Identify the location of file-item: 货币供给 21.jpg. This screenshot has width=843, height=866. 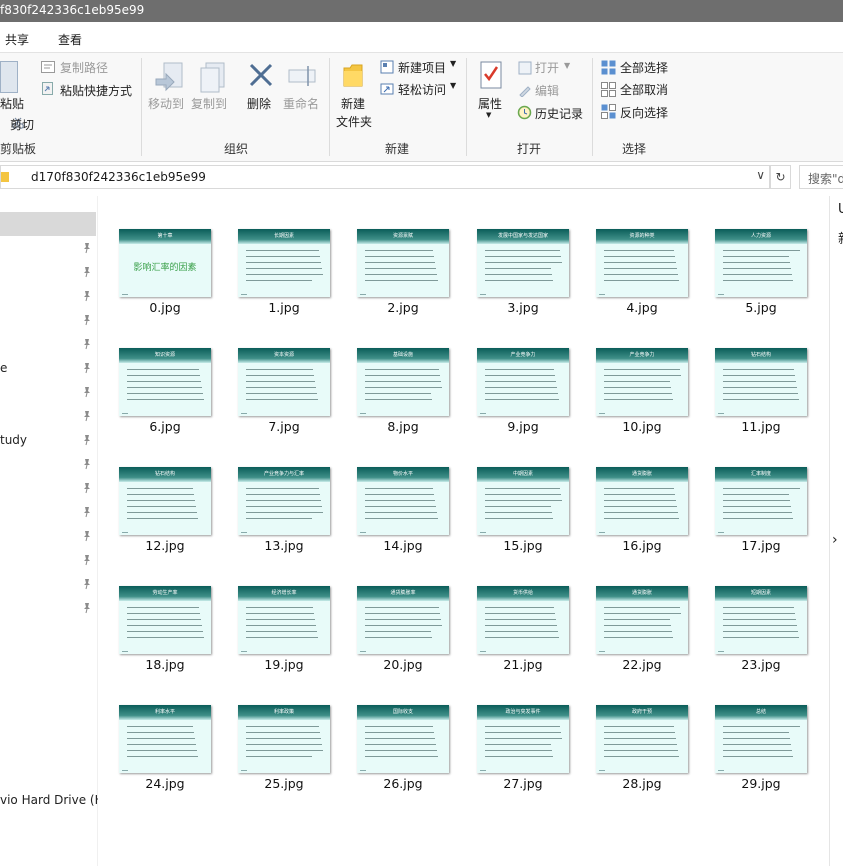
(523, 633).